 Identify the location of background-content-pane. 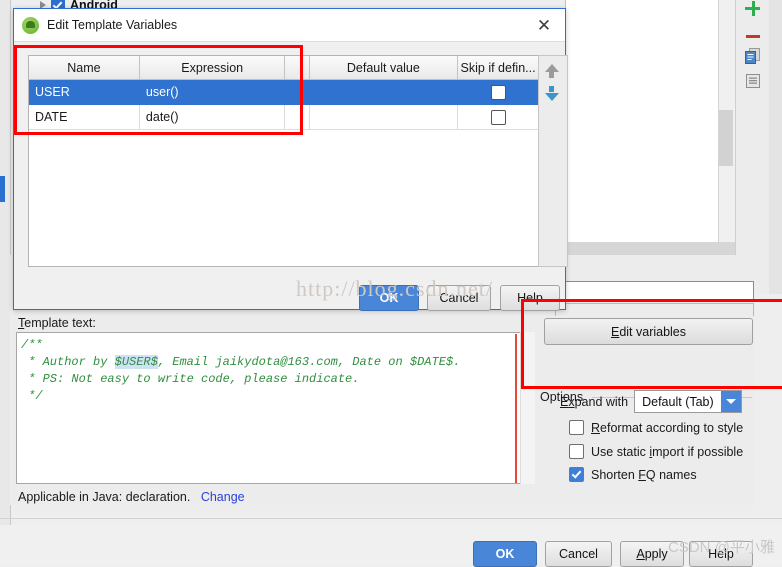
(651, 124).